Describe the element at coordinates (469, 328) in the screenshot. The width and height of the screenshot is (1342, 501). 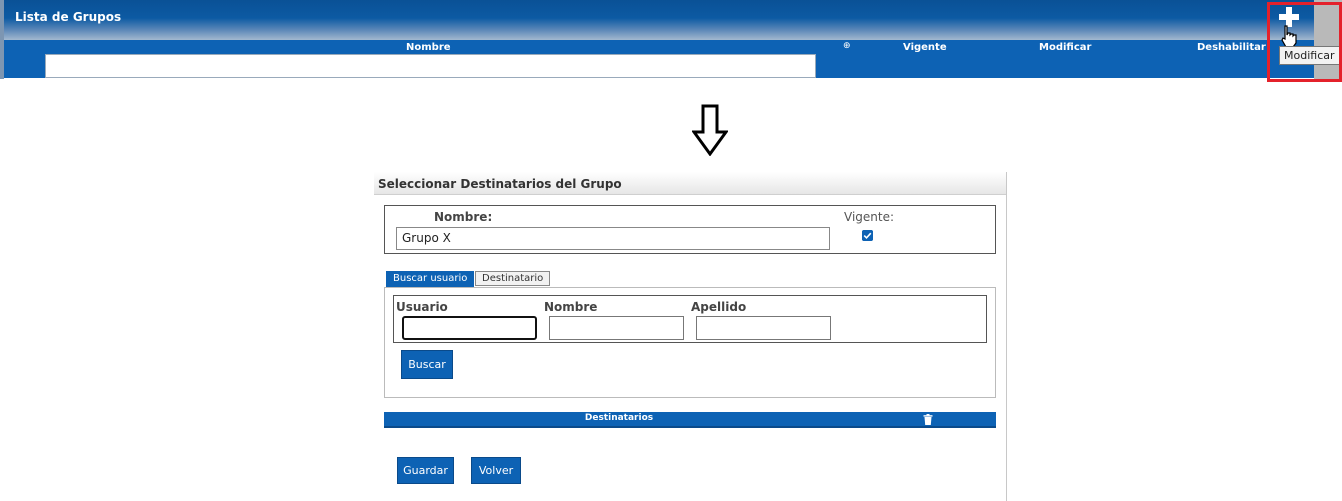
I see `usuario-input` at that location.